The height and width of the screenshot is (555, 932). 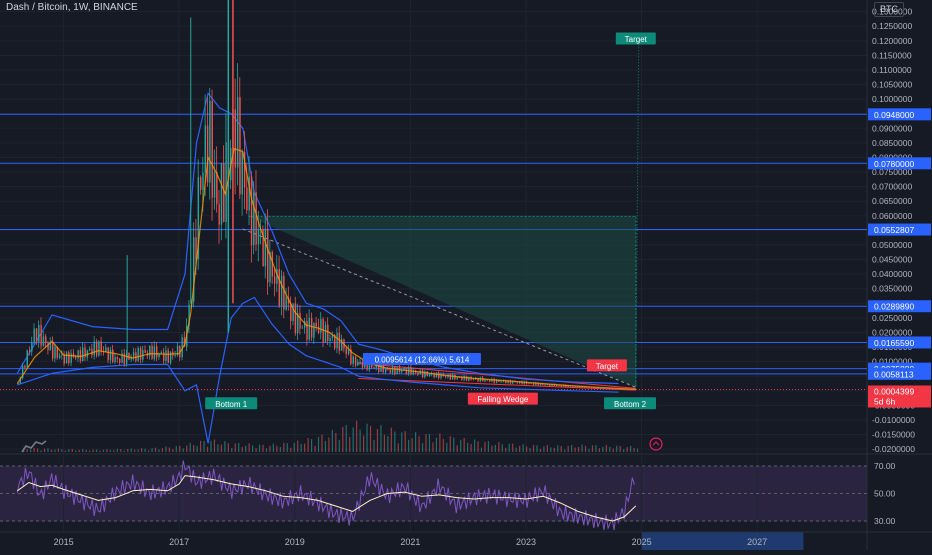 I want to click on current-price-label: 0.0004399, so click(x=894, y=391).